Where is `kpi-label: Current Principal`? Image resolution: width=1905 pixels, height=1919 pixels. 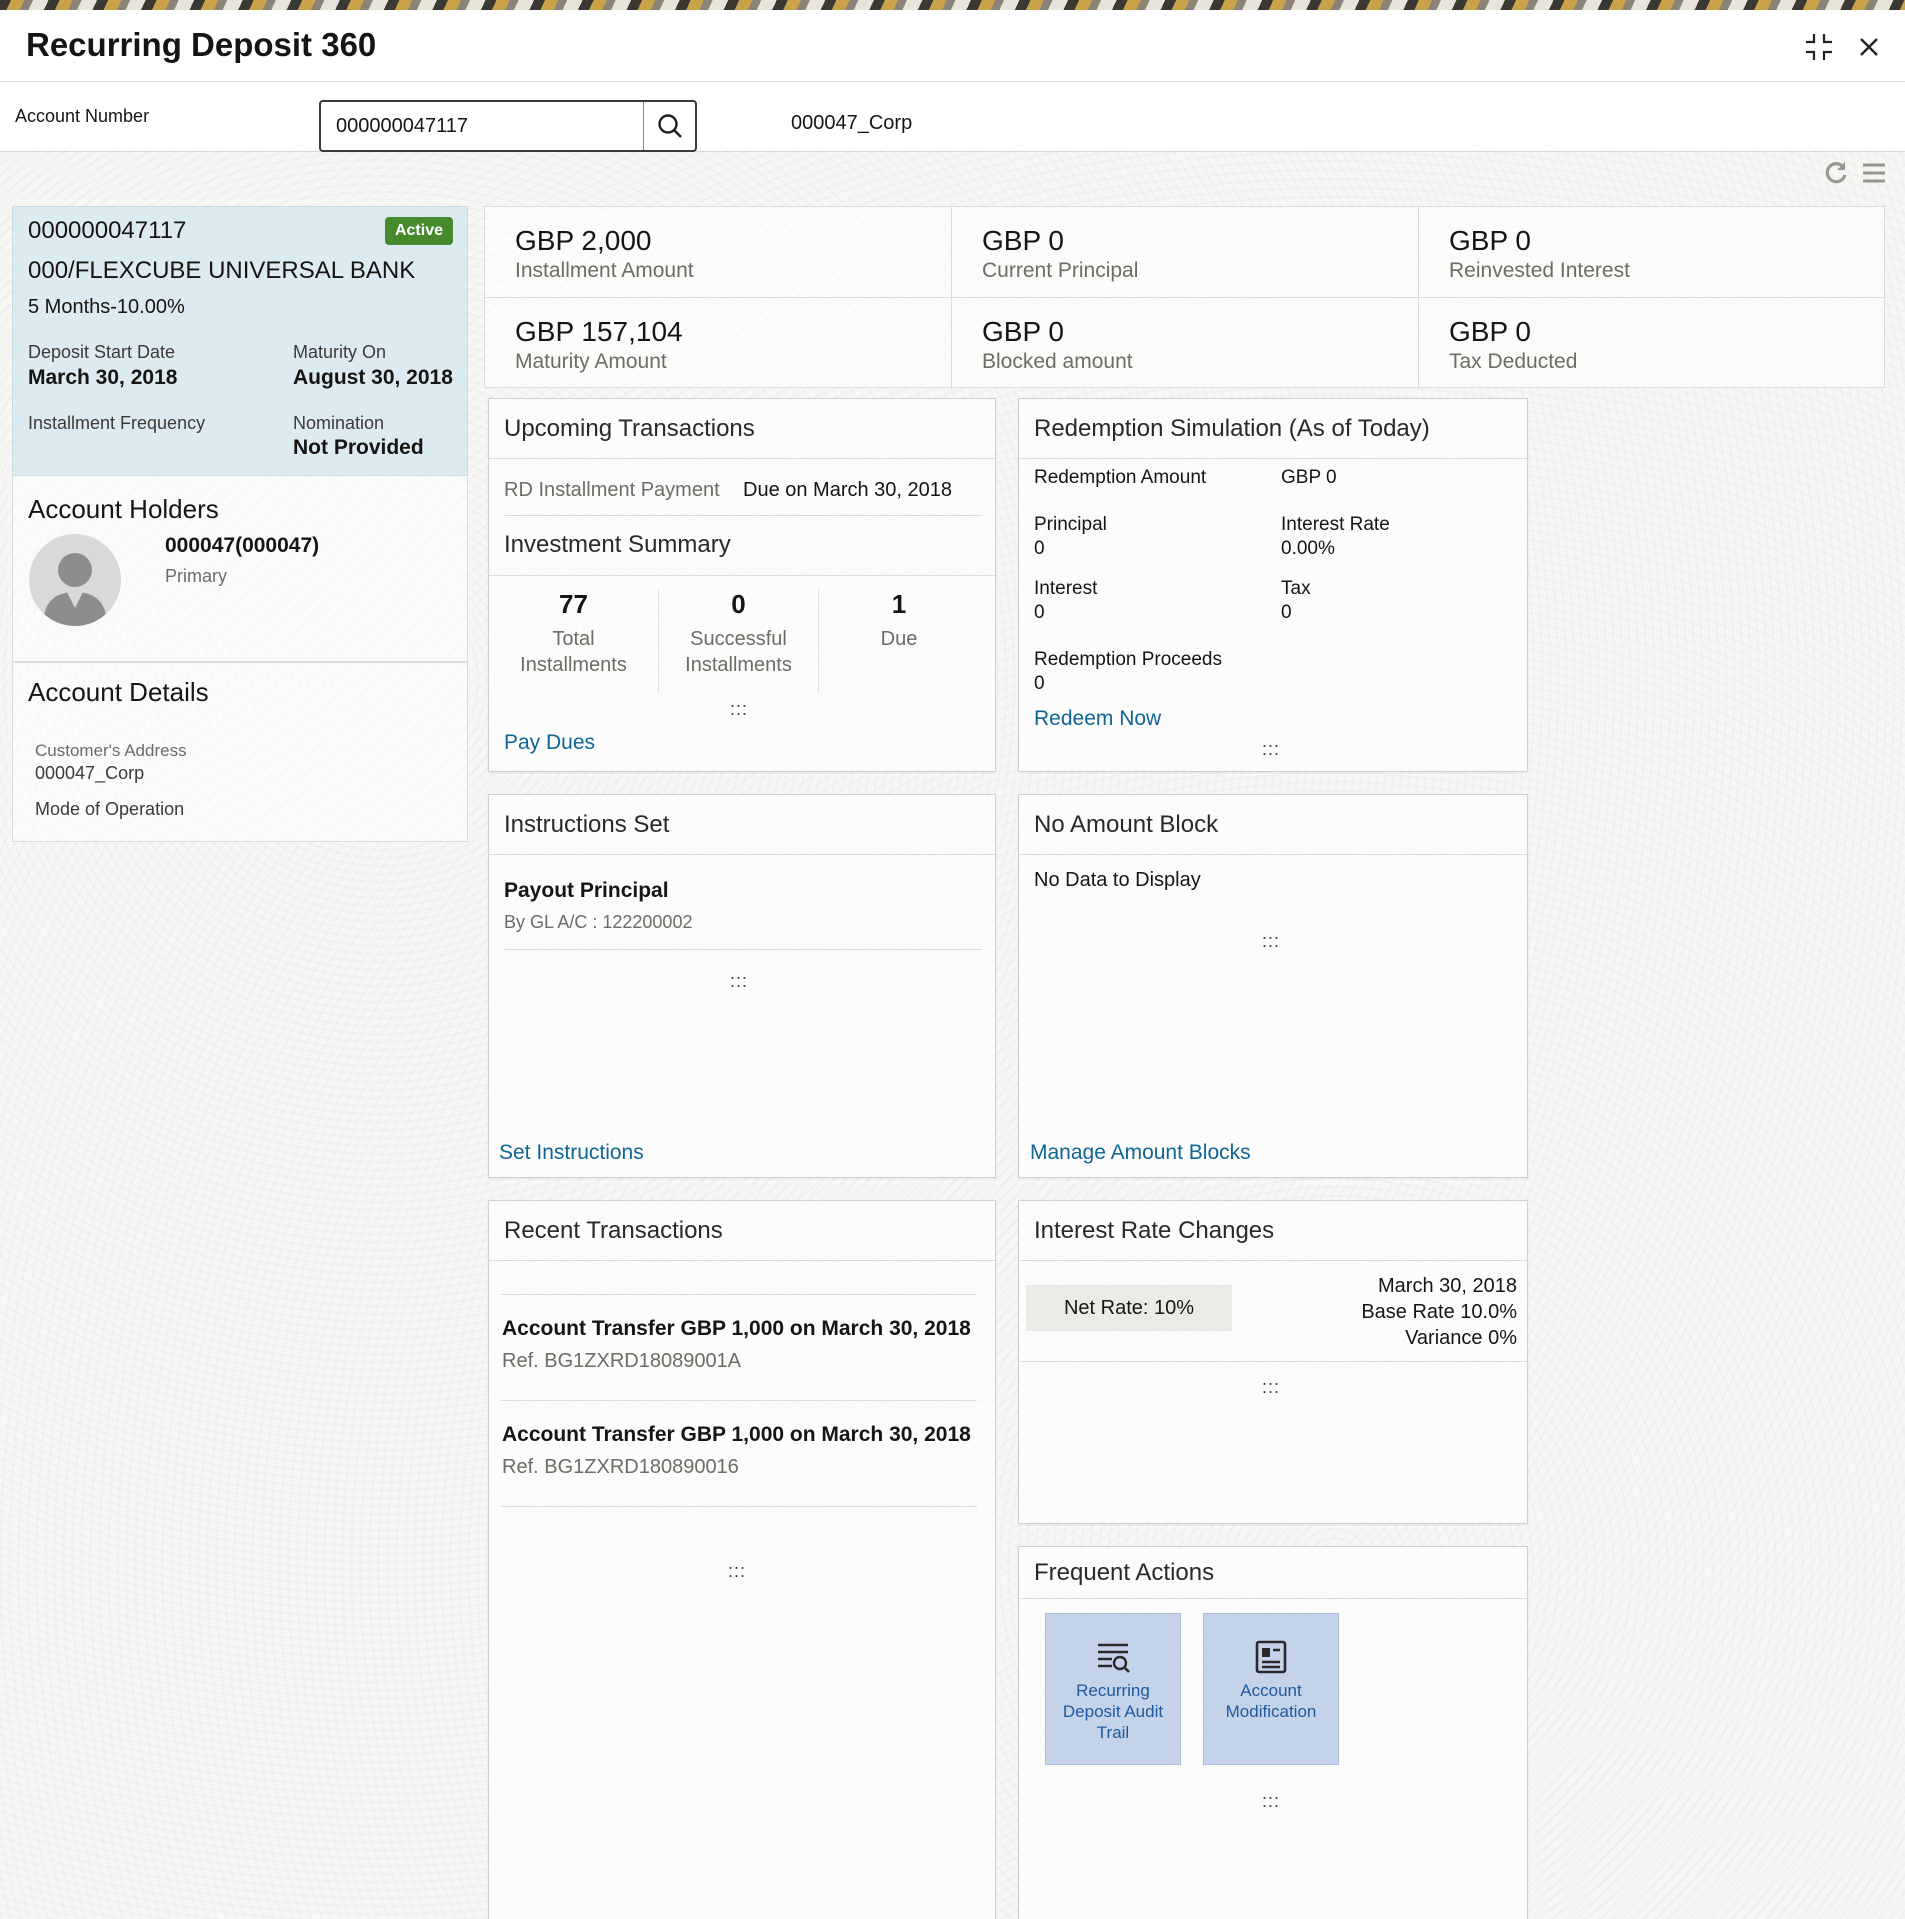
kpi-label: Current Principal is located at coordinates (1060, 270).